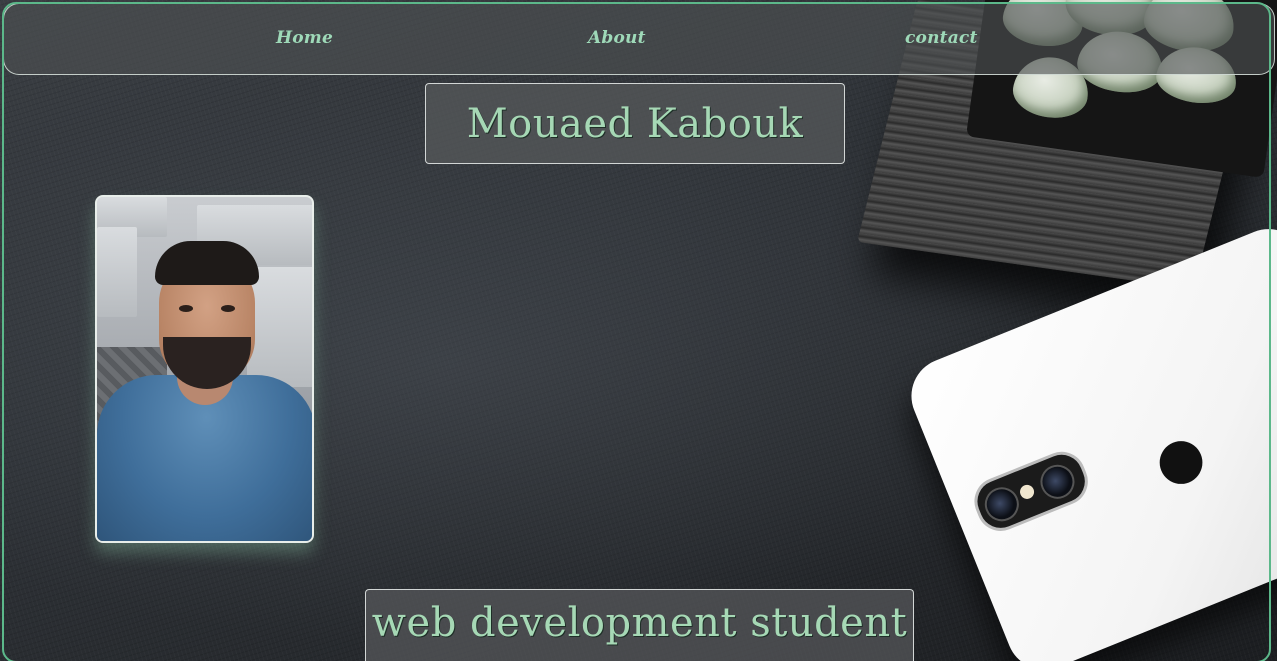  I want to click on navbar: Home About contact, so click(639, 39).